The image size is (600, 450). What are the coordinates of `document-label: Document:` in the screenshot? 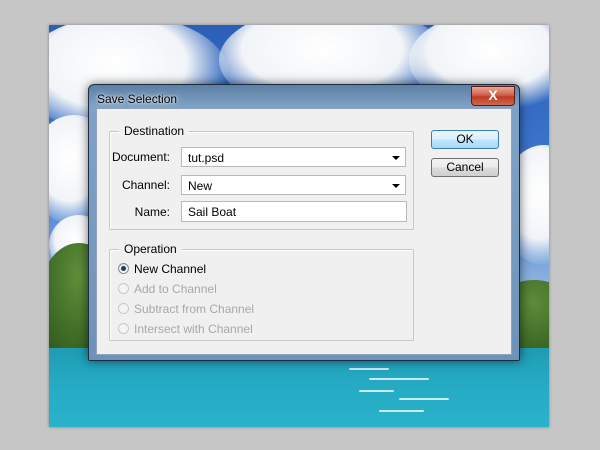 It's located at (140, 157).